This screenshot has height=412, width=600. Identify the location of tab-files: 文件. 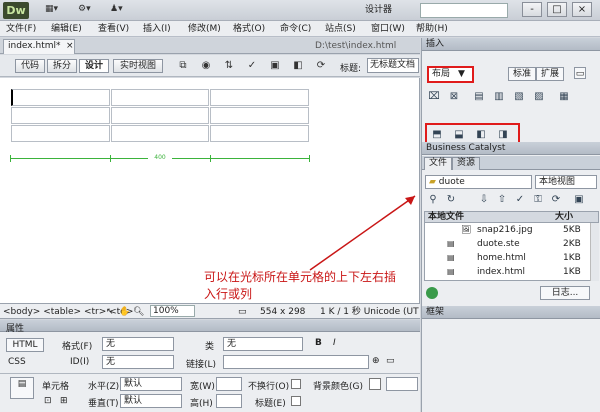
(438, 163).